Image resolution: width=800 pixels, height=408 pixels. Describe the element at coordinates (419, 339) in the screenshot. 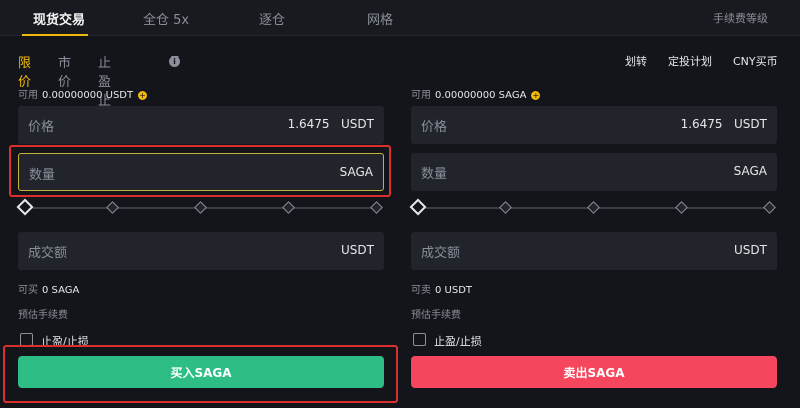

I see `sell-tpsl-checkbox` at that location.